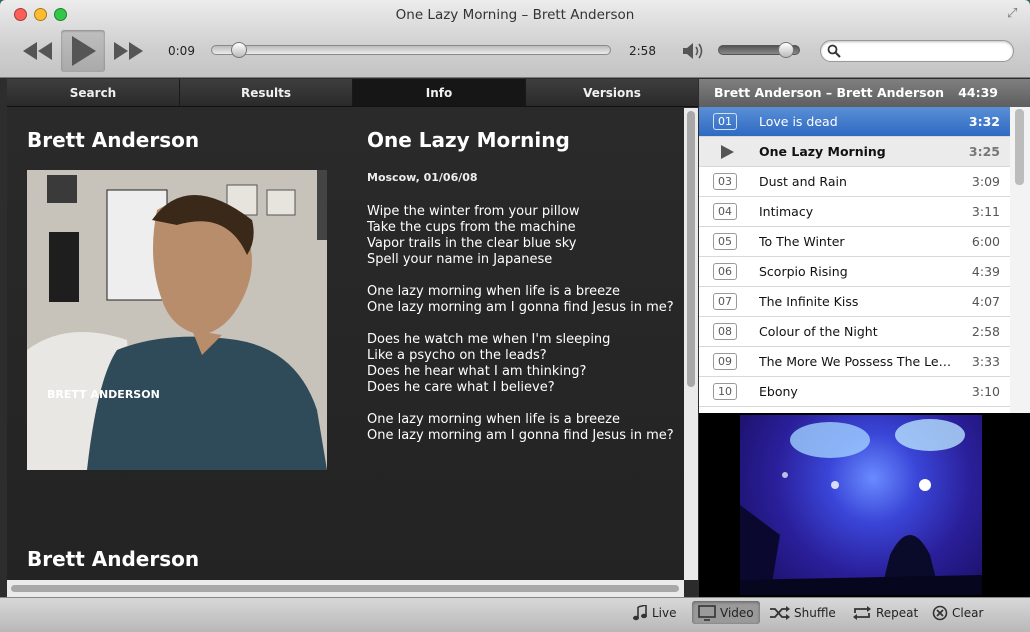 Image resolution: width=1030 pixels, height=632 pixels. I want to click on lyrics-line: Wipe the winter from your pillow, so click(473, 211).